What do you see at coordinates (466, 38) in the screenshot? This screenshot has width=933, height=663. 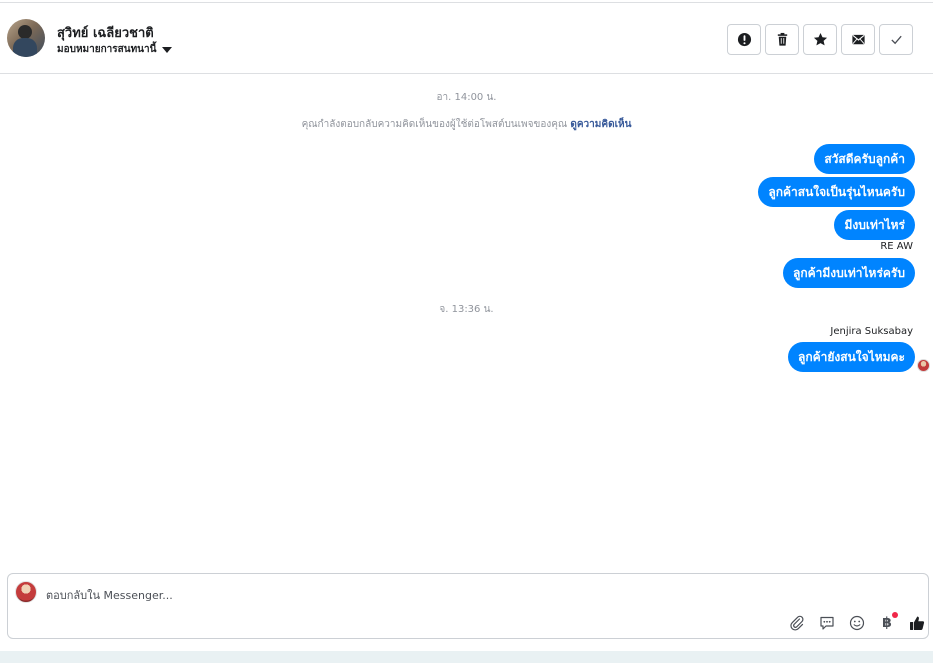 I see `thread-header: สุวิทย์ เฉลียวชาติ มอบหมายการสนทนานี้` at bounding box center [466, 38].